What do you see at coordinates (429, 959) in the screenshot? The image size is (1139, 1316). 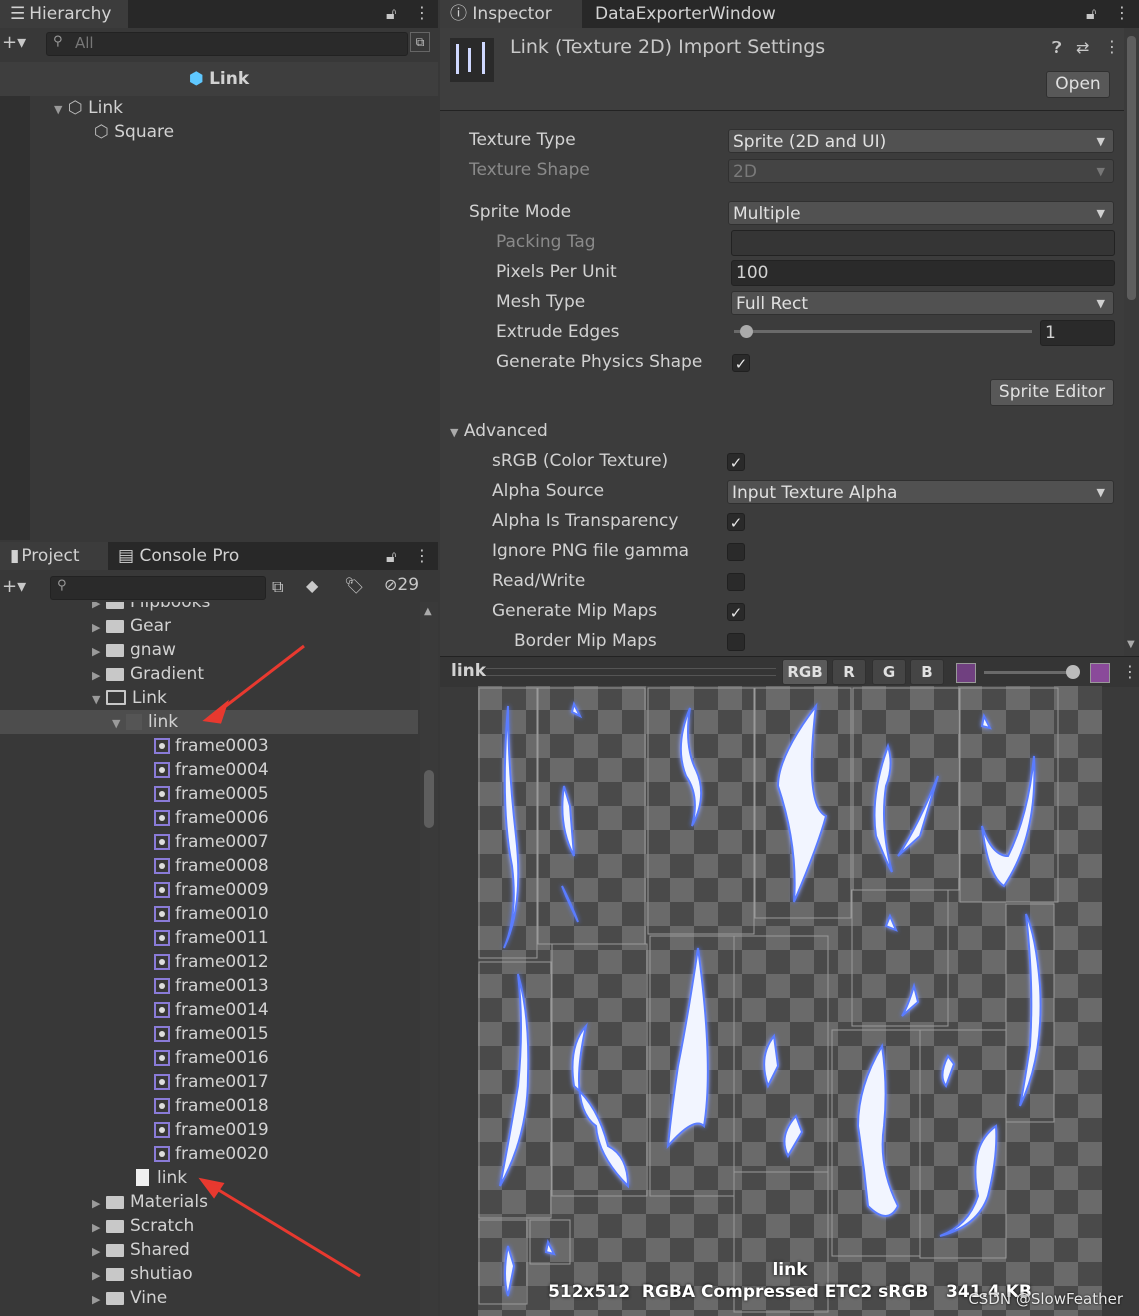 I see `project-scrollbar: ▲` at bounding box center [429, 959].